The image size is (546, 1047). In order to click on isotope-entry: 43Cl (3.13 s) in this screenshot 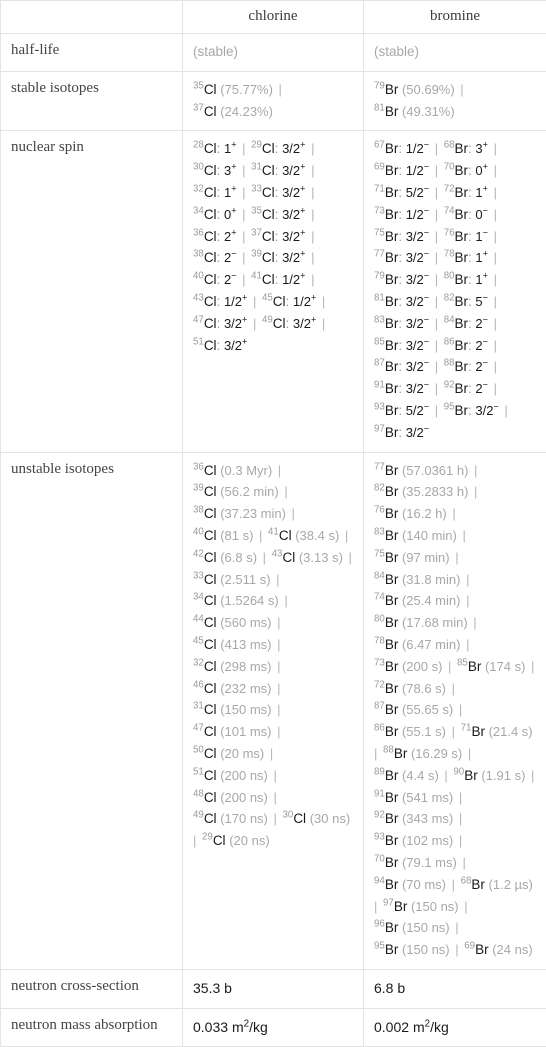, I will do `click(307, 557)`.